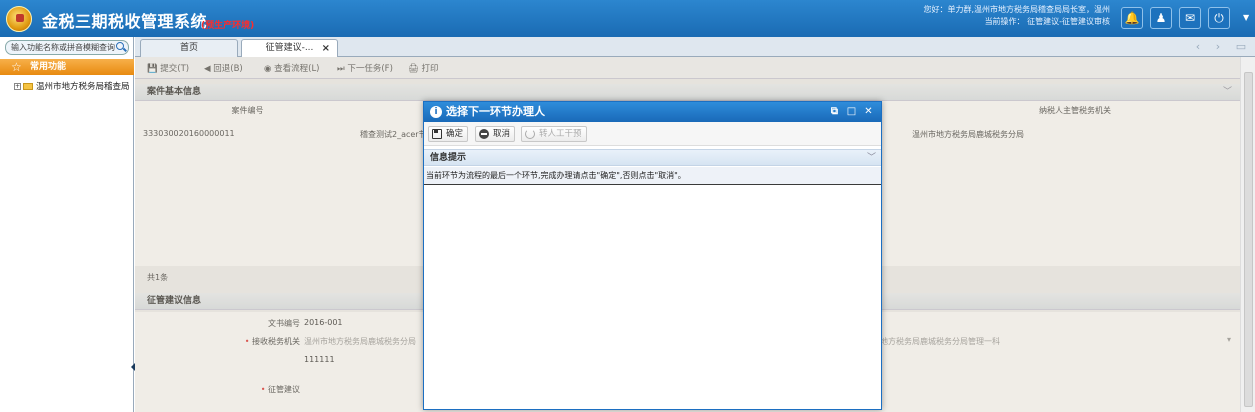  Describe the element at coordinates (652, 157) in the screenshot. I see `info-panel-header: 信息提示 ﹀` at that location.